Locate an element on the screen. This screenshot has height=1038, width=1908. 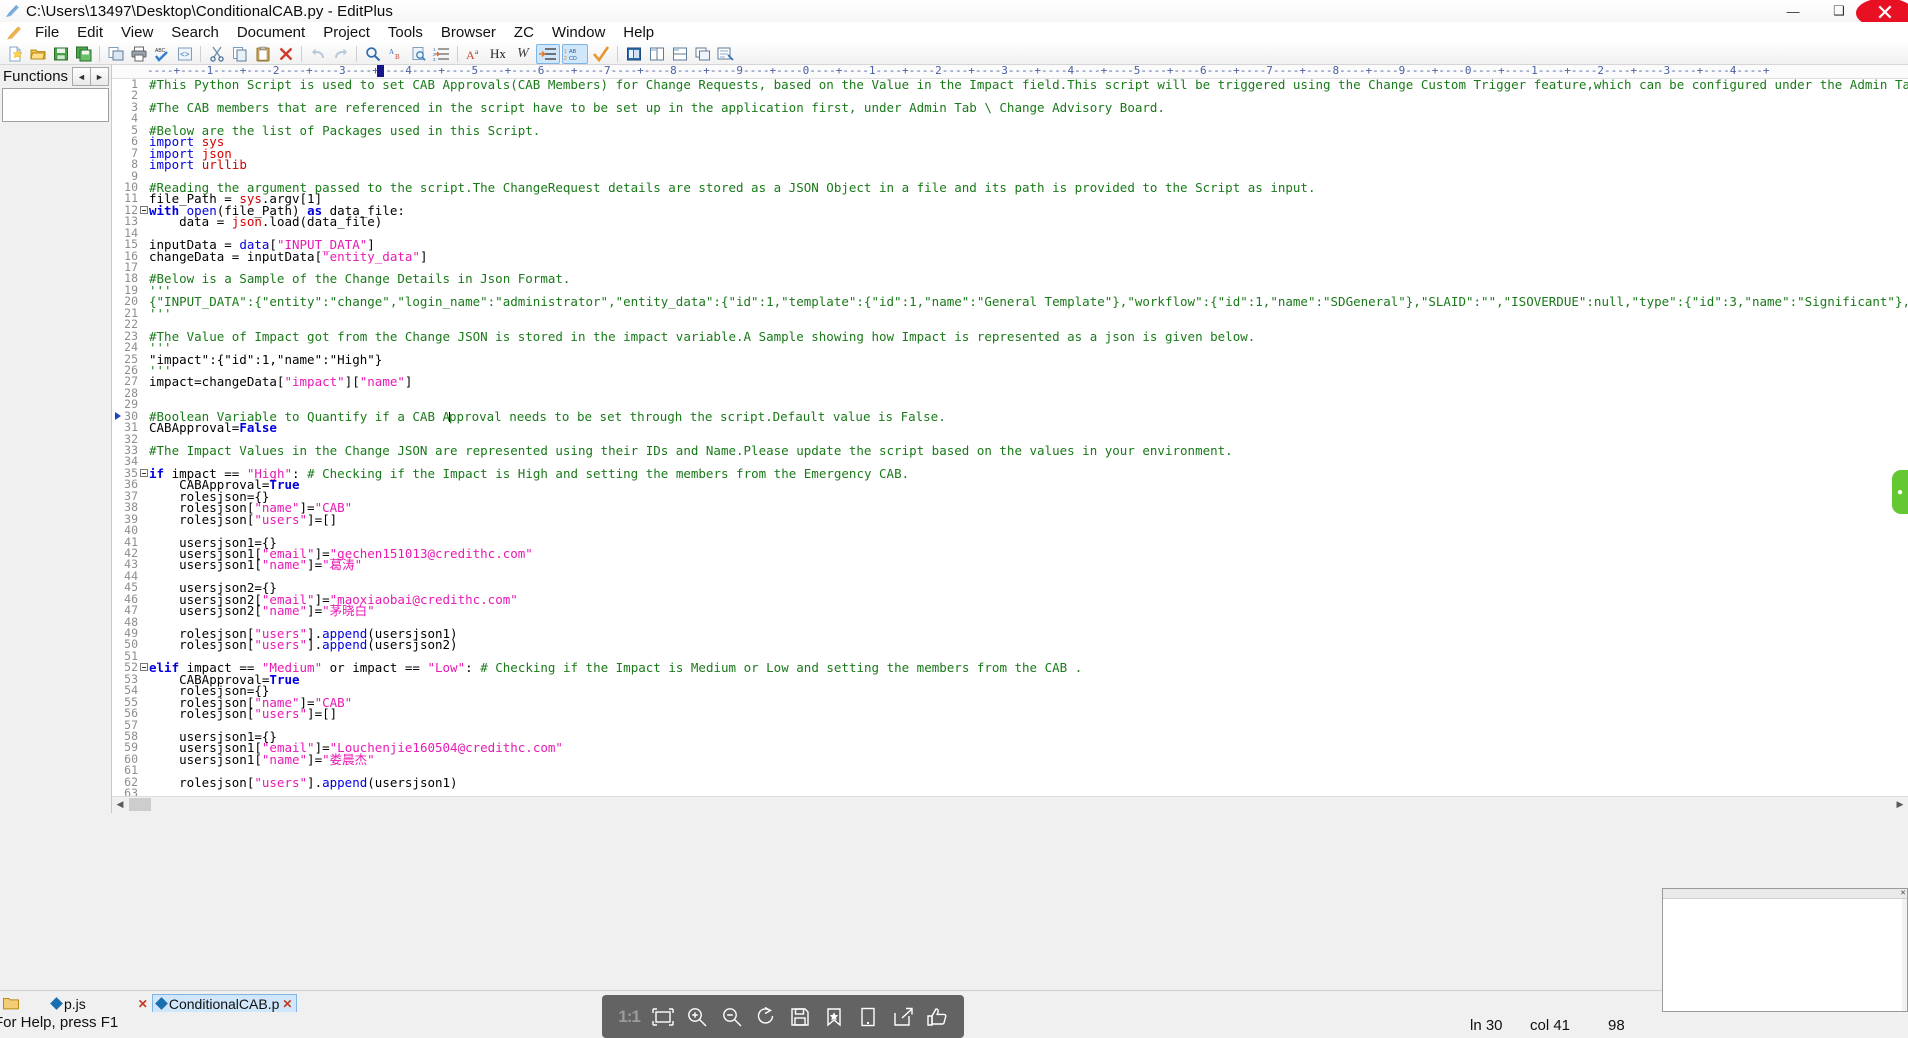
code-line: 53 CABApproval=True is located at coordinates (1010, 679).